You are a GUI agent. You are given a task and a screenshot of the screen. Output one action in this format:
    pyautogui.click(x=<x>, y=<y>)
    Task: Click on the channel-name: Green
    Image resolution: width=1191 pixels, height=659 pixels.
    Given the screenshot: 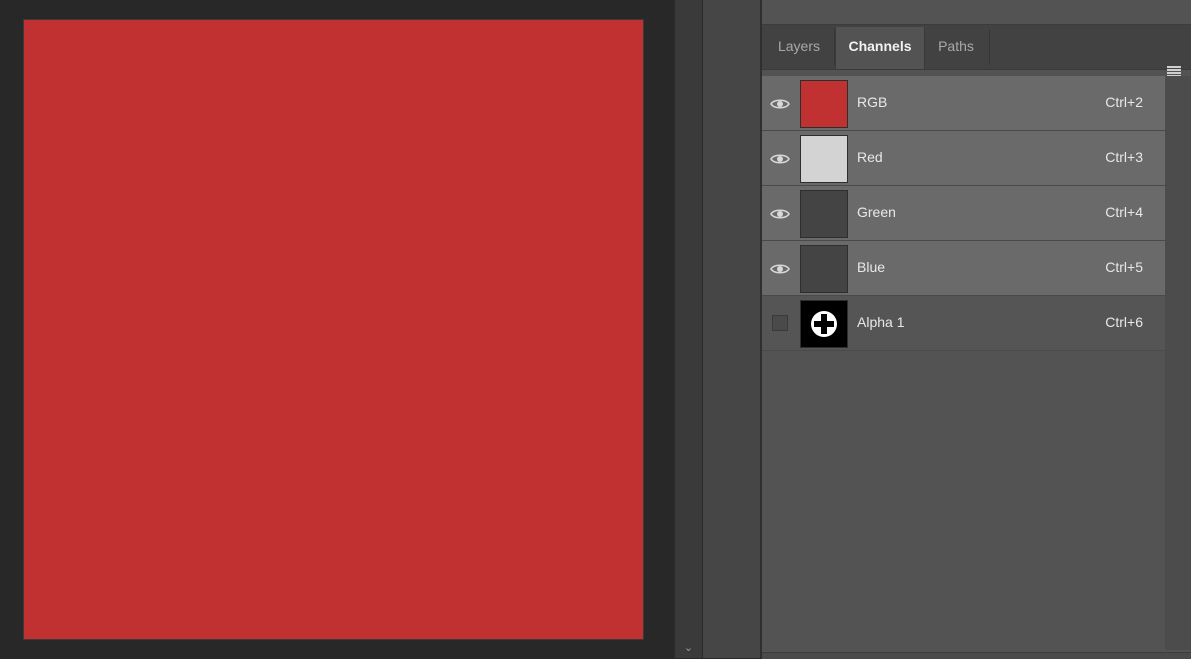 What is the action you would take?
    pyautogui.click(x=876, y=212)
    